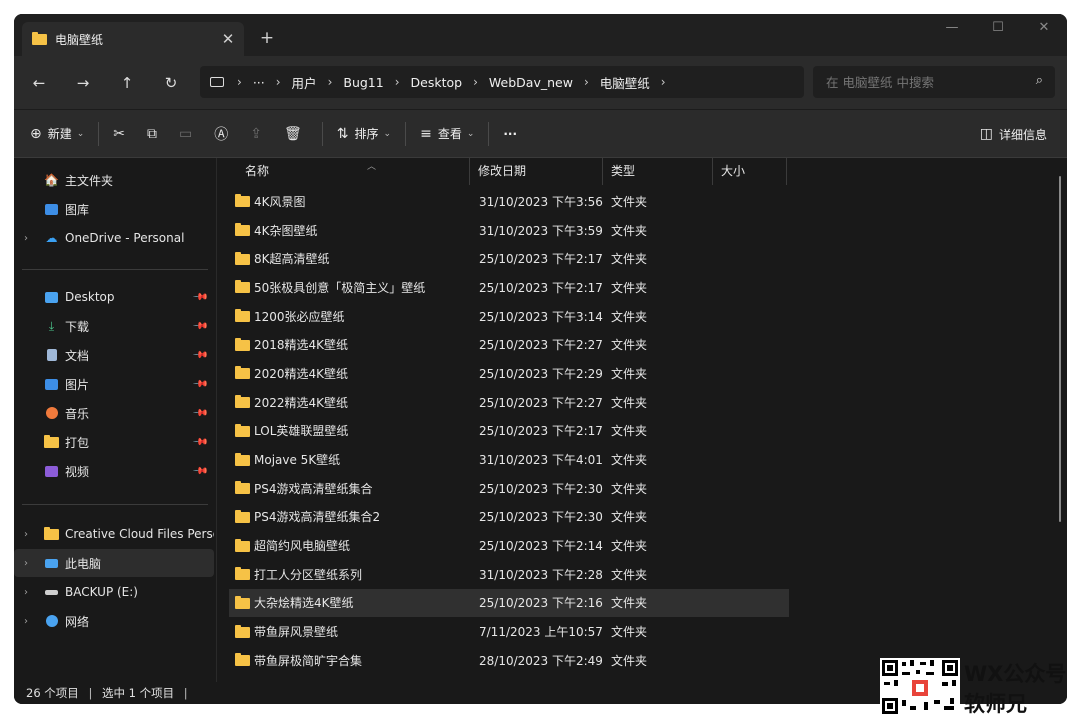 This screenshot has height=718, width=1080. What do you see at coordinates (114, 621) in the screenshot?
I see `sidebar-item-network: › 网络` at bounding box center [114, 621].